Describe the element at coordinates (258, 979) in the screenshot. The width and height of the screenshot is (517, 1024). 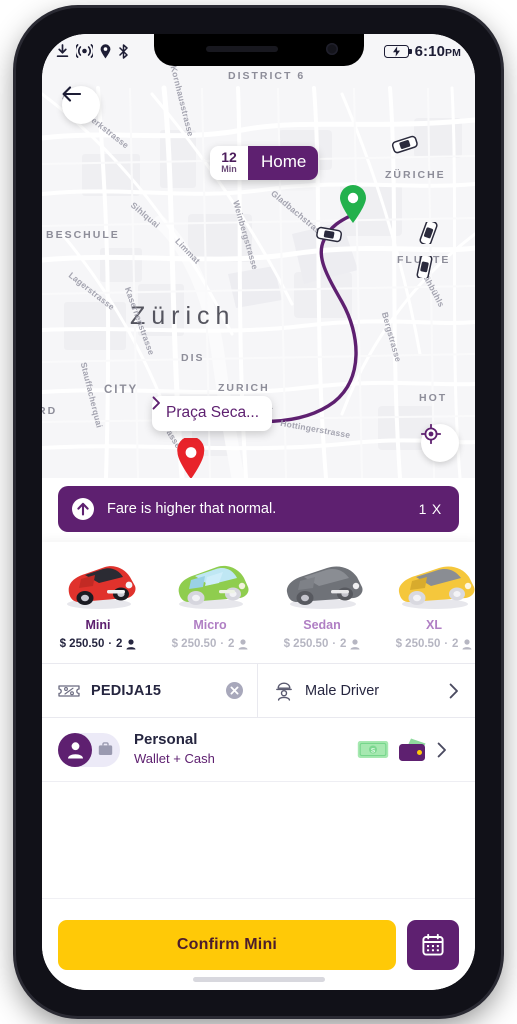
I see `home-indicator` at that location.